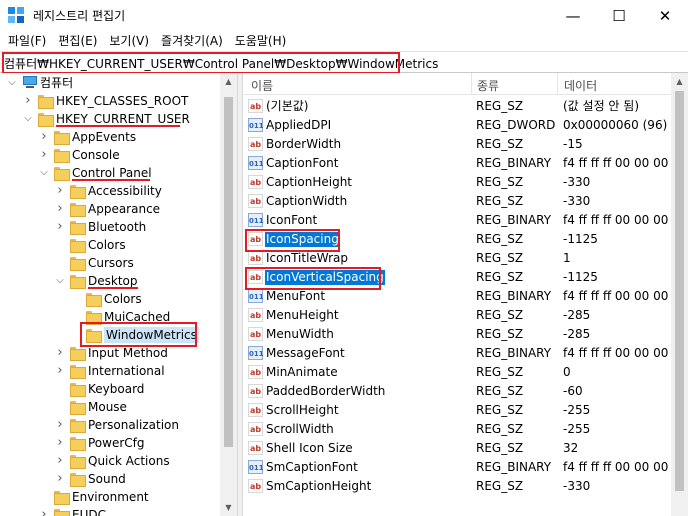 Image resolution: width=688 pixels, height=516 pixels. Describe the element at coordinates (679, 81) in the screenshot. I see `list-scroll-up-arrow: ▲` at that location.